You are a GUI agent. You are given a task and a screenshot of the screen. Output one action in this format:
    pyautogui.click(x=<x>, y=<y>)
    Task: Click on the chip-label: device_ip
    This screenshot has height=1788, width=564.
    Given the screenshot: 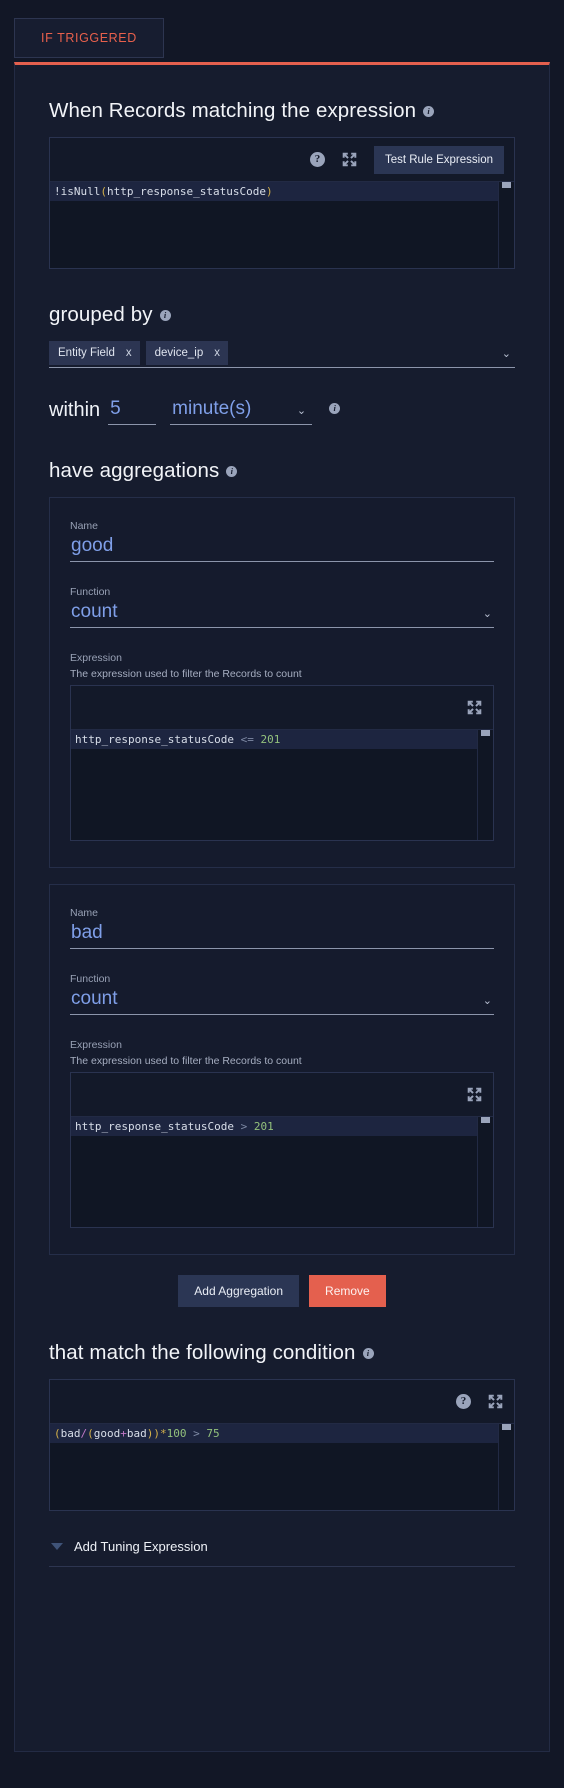 What is the action you would take?
    pyautogui.click(x=179, y=353)
    